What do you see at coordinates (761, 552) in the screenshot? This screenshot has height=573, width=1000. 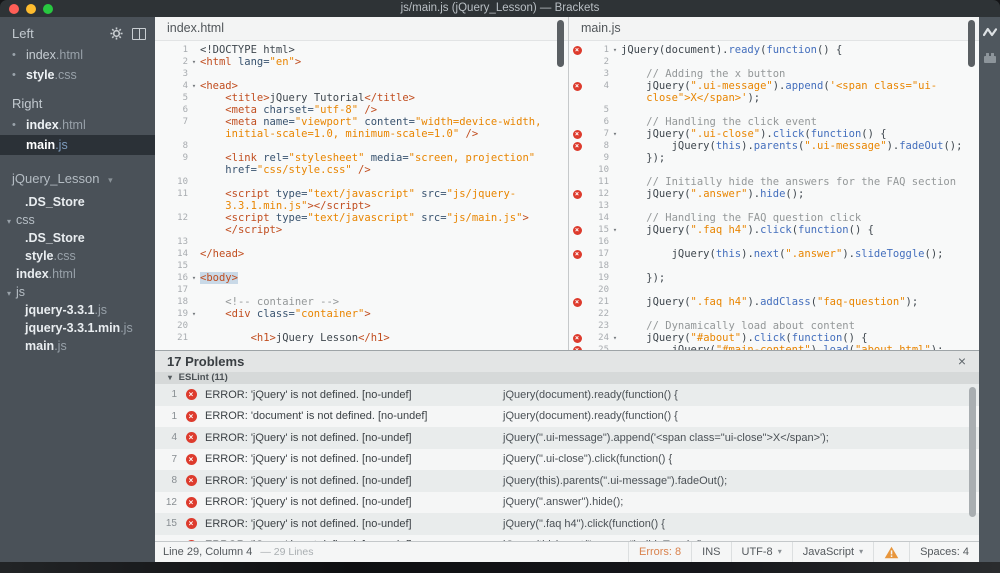 I see `status-encoding-dropdown: UTF-8 ▾` at bounding box center [761, 552].